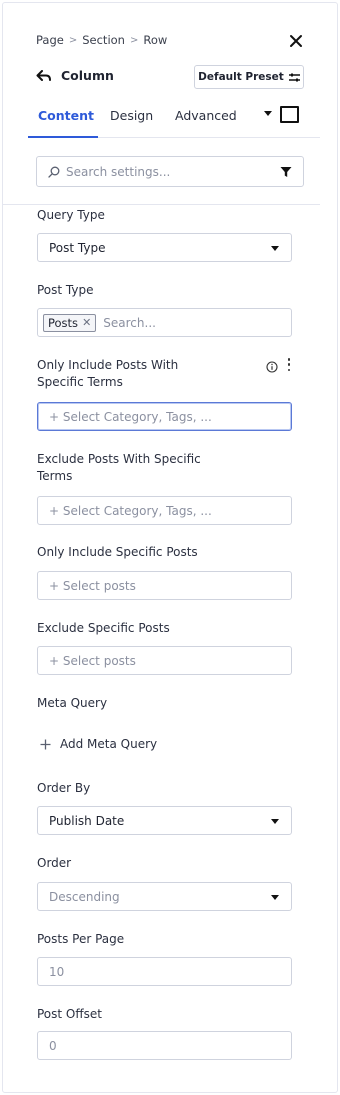  Describe the element at coordinates (174, 120) in the screenshot. I see `tab-bar: Content Design Advanced` at that location.